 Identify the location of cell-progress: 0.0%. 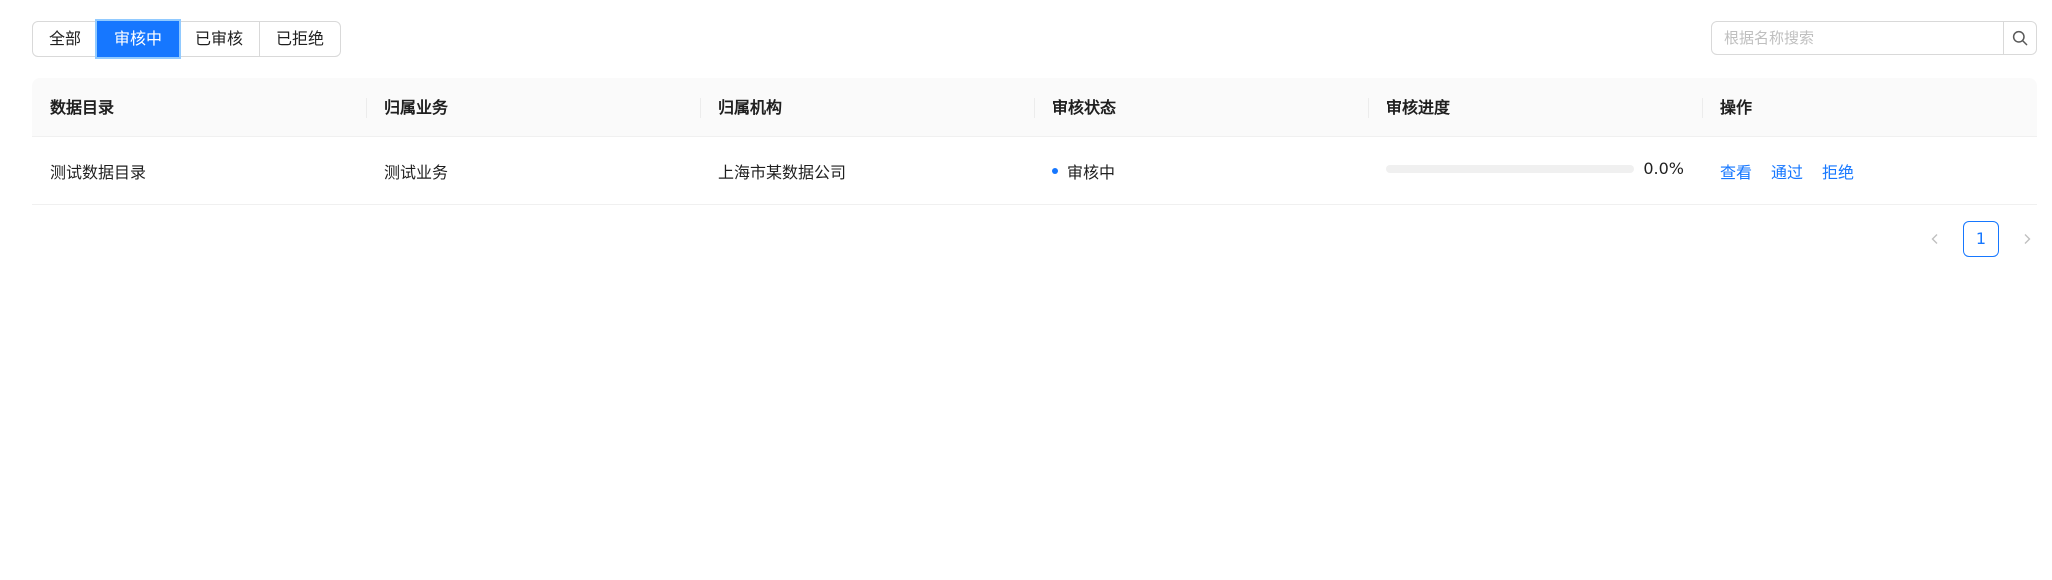
(1535, 168).